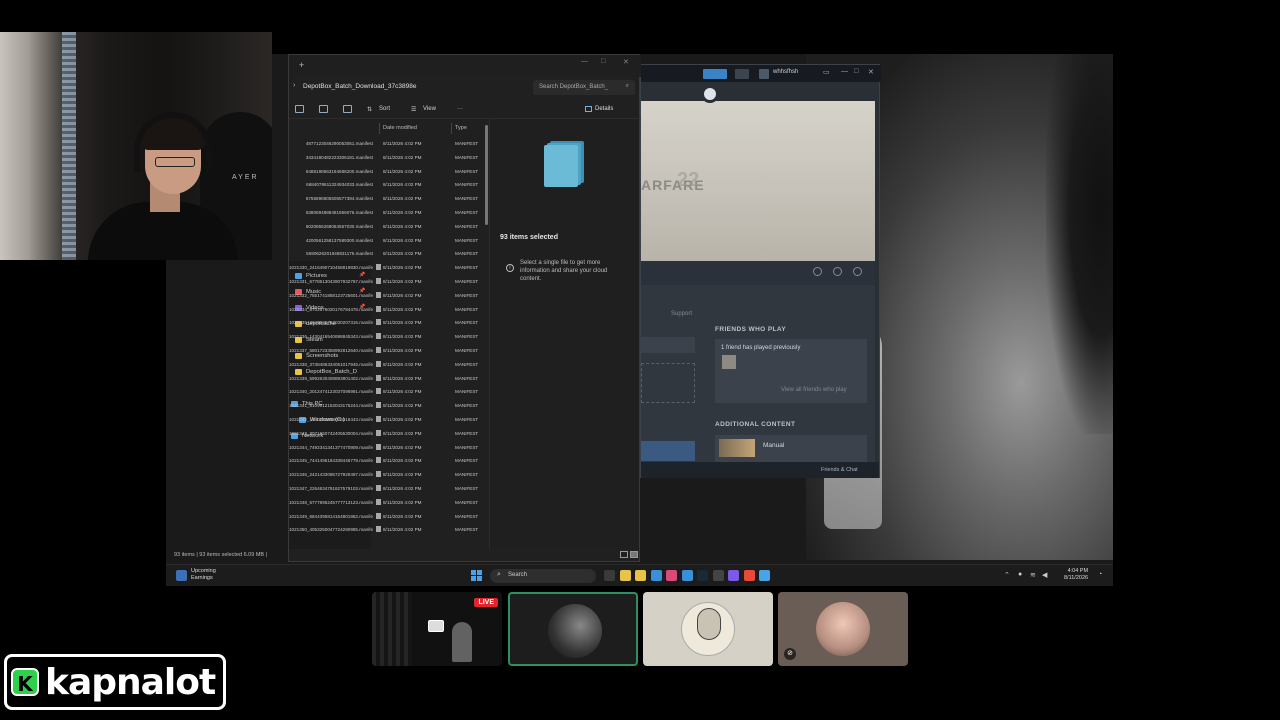 The width and height of the screenshot is (1280, 720). I want to click on chevron-up-icon: ⌃, so click(1007, 575).